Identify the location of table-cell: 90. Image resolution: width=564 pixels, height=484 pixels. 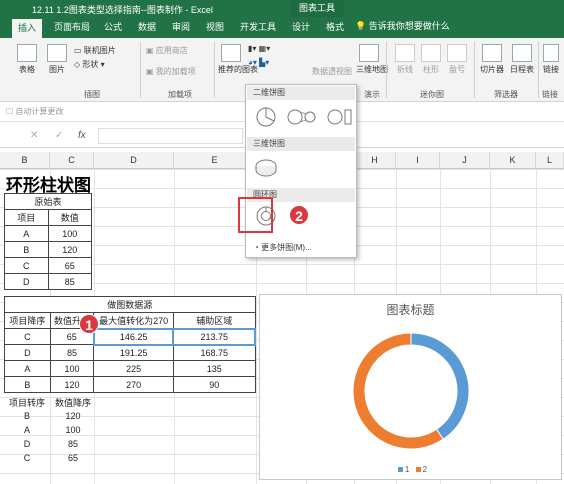
(214, 384).